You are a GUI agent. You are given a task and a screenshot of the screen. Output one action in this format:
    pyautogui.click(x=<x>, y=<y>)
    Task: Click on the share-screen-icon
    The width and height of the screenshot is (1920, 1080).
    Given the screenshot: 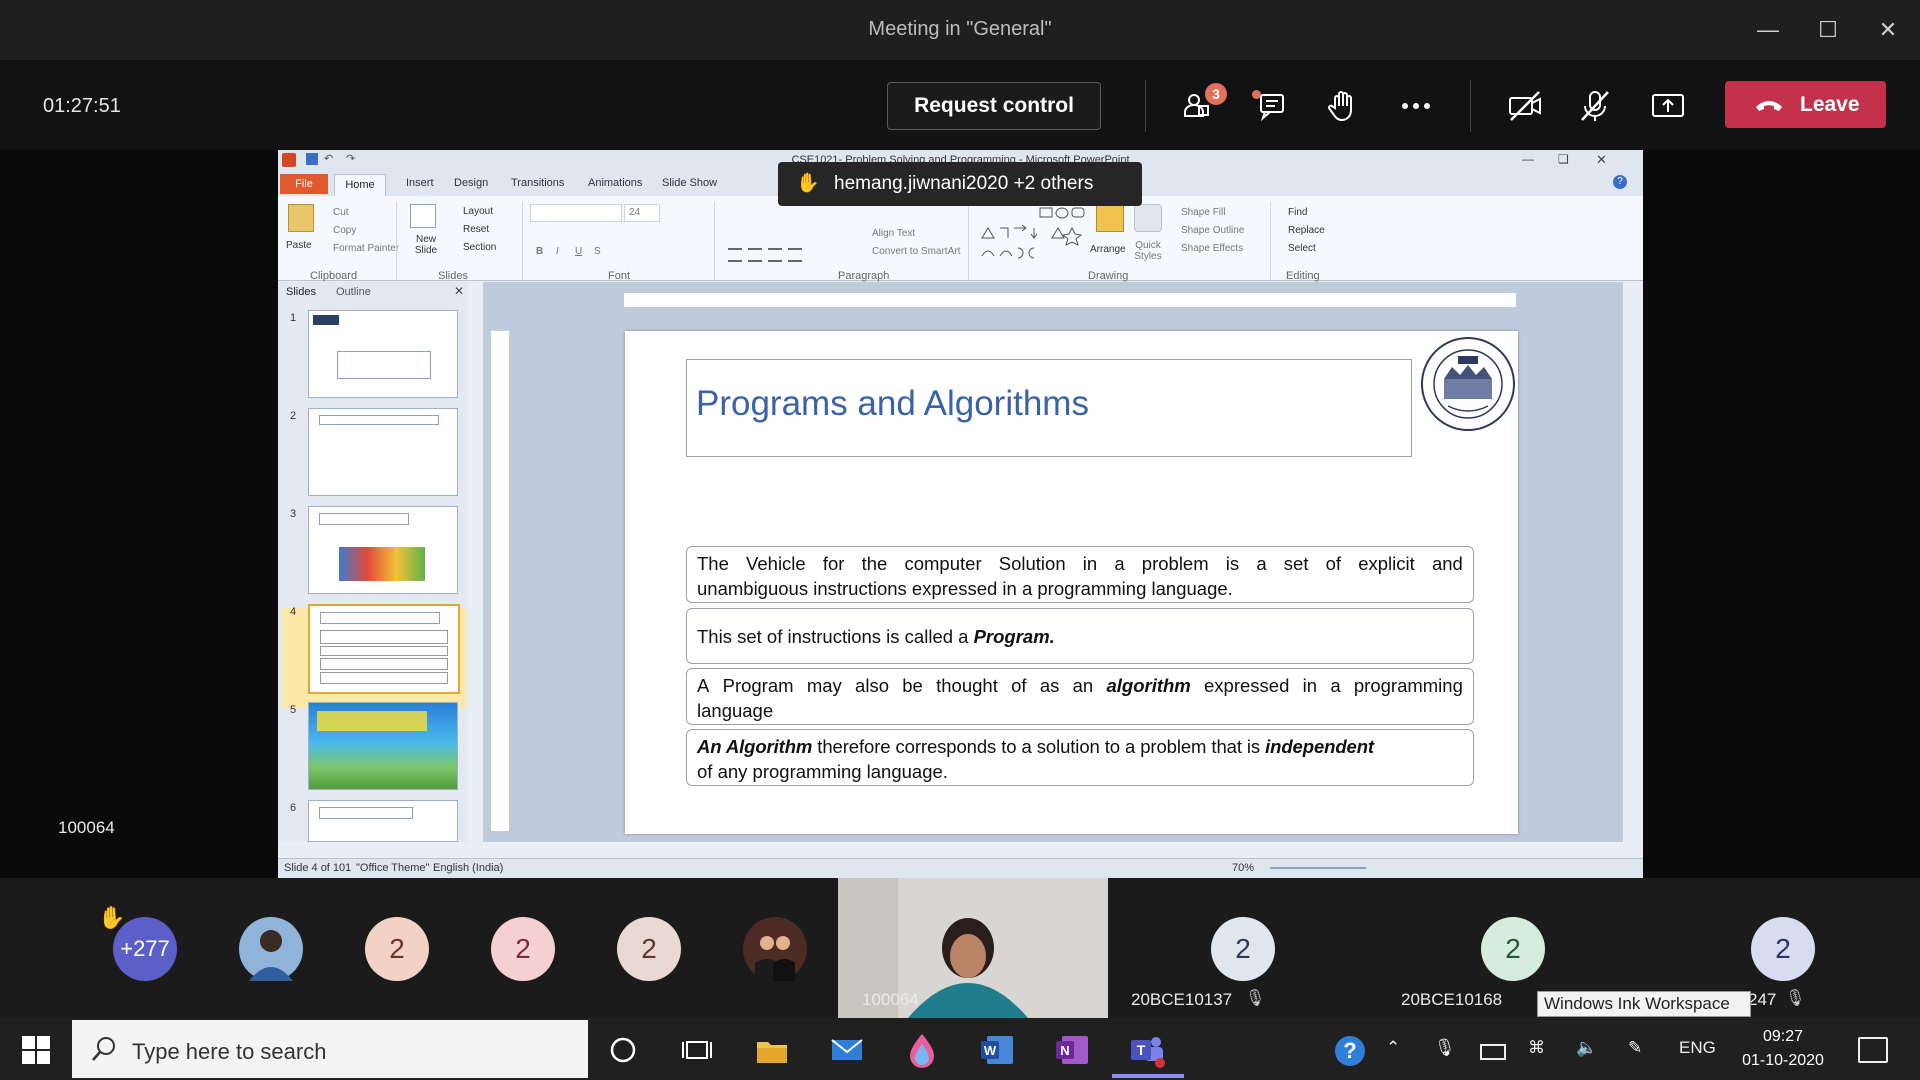 What is the action you would take?
    pyautogui.click(x=1668, y=106)
    